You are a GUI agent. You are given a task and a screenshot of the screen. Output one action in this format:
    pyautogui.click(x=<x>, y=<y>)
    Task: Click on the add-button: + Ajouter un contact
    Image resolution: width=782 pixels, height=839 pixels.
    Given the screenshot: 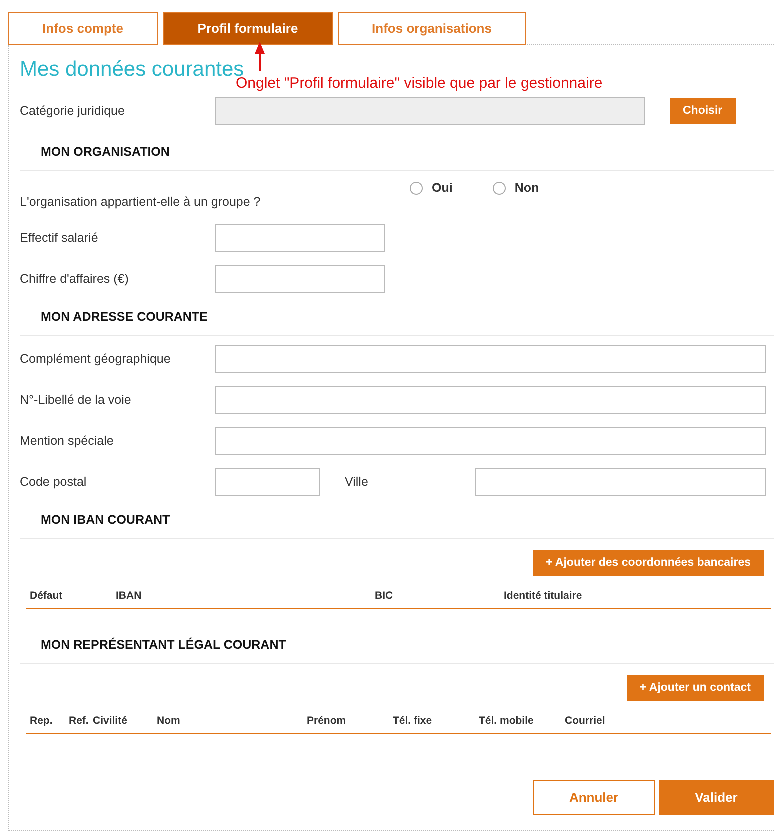 What is the action you would take?
    pyautogui.click(x=695, y=688)
    